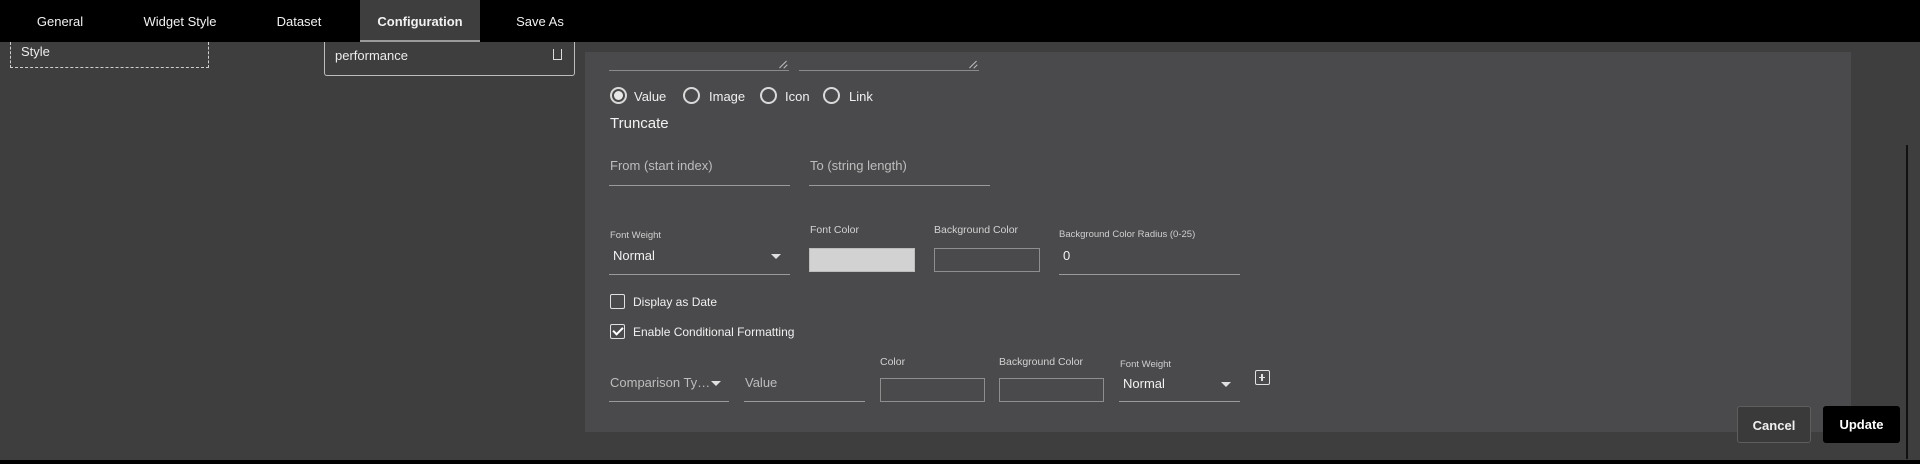 The image size is (1920, 464). What do you see at coordinates (60, 21) in the screenshot?
I see `tab-general: General` at bounding box center [60, 21].